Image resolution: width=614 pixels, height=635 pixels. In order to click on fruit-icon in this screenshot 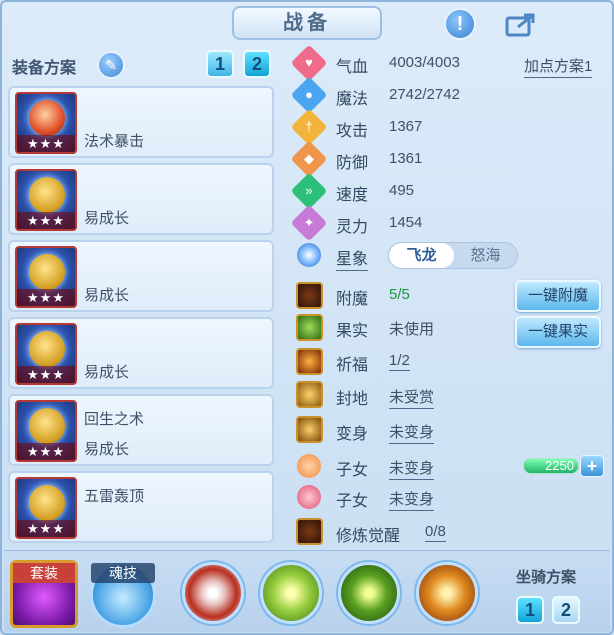, I will do `click(309, 327)`.